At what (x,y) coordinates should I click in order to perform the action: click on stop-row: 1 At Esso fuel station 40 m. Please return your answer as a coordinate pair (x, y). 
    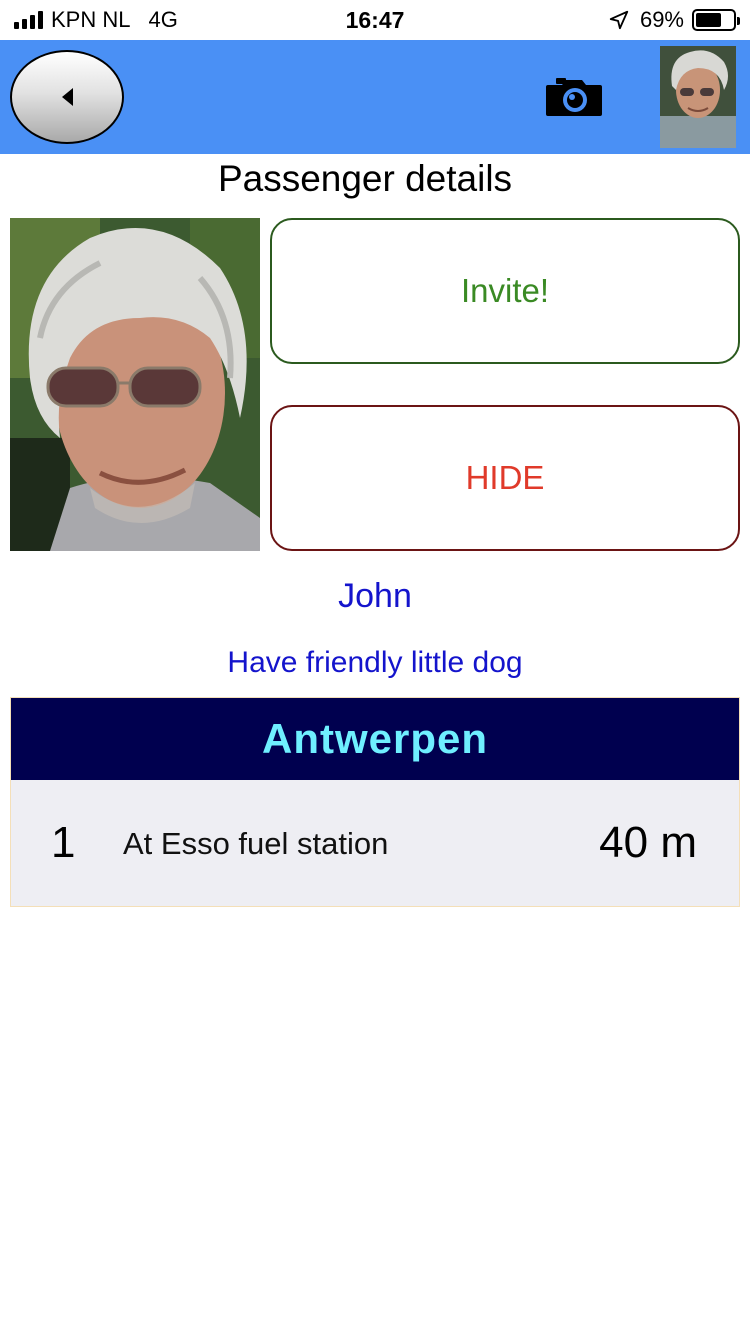
    Looking at the image, I should click on (375, 843).